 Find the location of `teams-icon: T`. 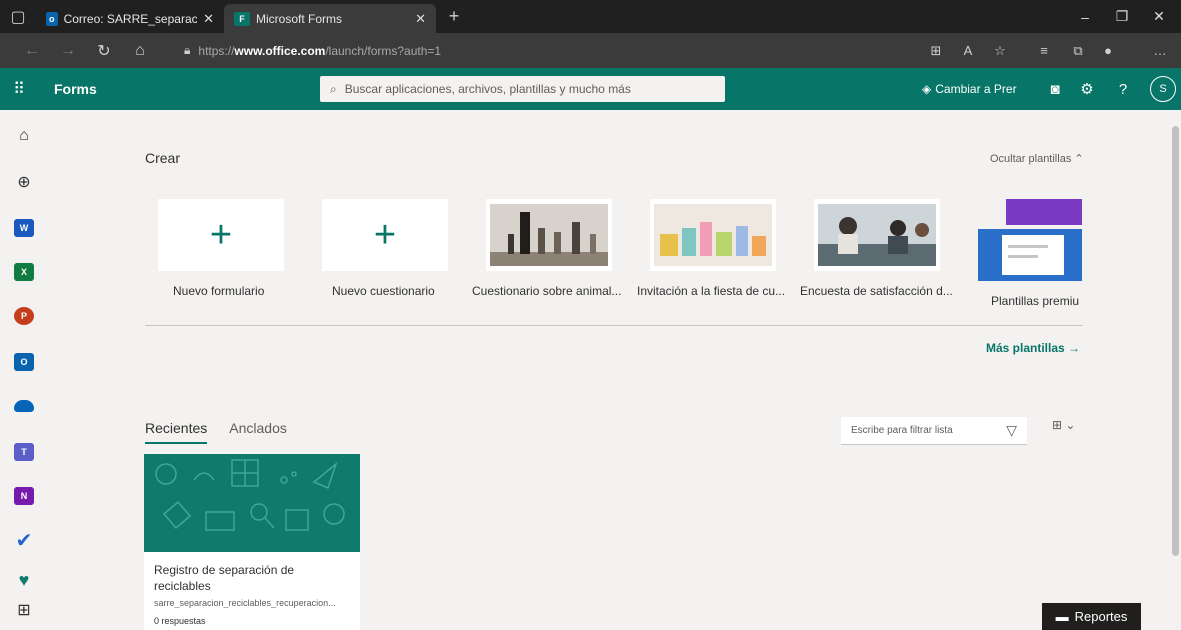

teams-icon: T is located at coordinates (24, 452).